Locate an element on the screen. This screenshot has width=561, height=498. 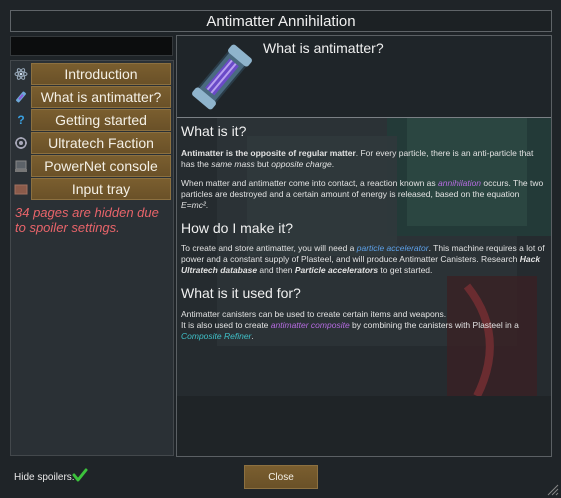
sidebar-item-what-is-antimatter: What is antimatter? is located at coordinates (92, 97).